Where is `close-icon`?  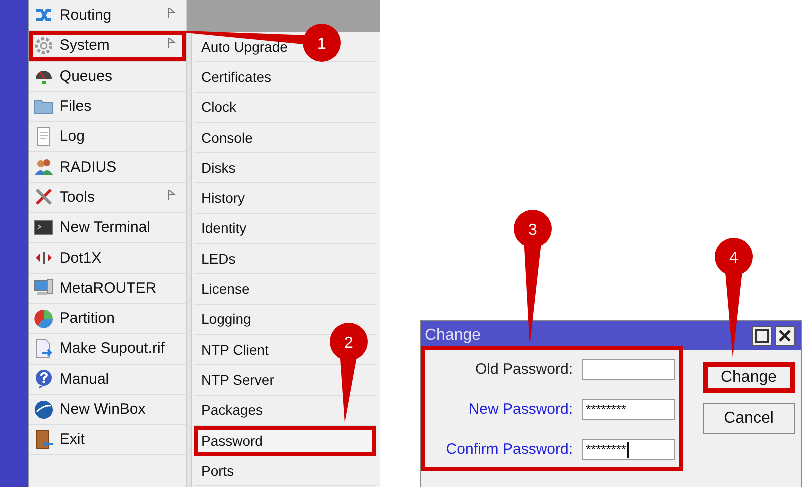 close-icon is located at coordinates (785, 336).